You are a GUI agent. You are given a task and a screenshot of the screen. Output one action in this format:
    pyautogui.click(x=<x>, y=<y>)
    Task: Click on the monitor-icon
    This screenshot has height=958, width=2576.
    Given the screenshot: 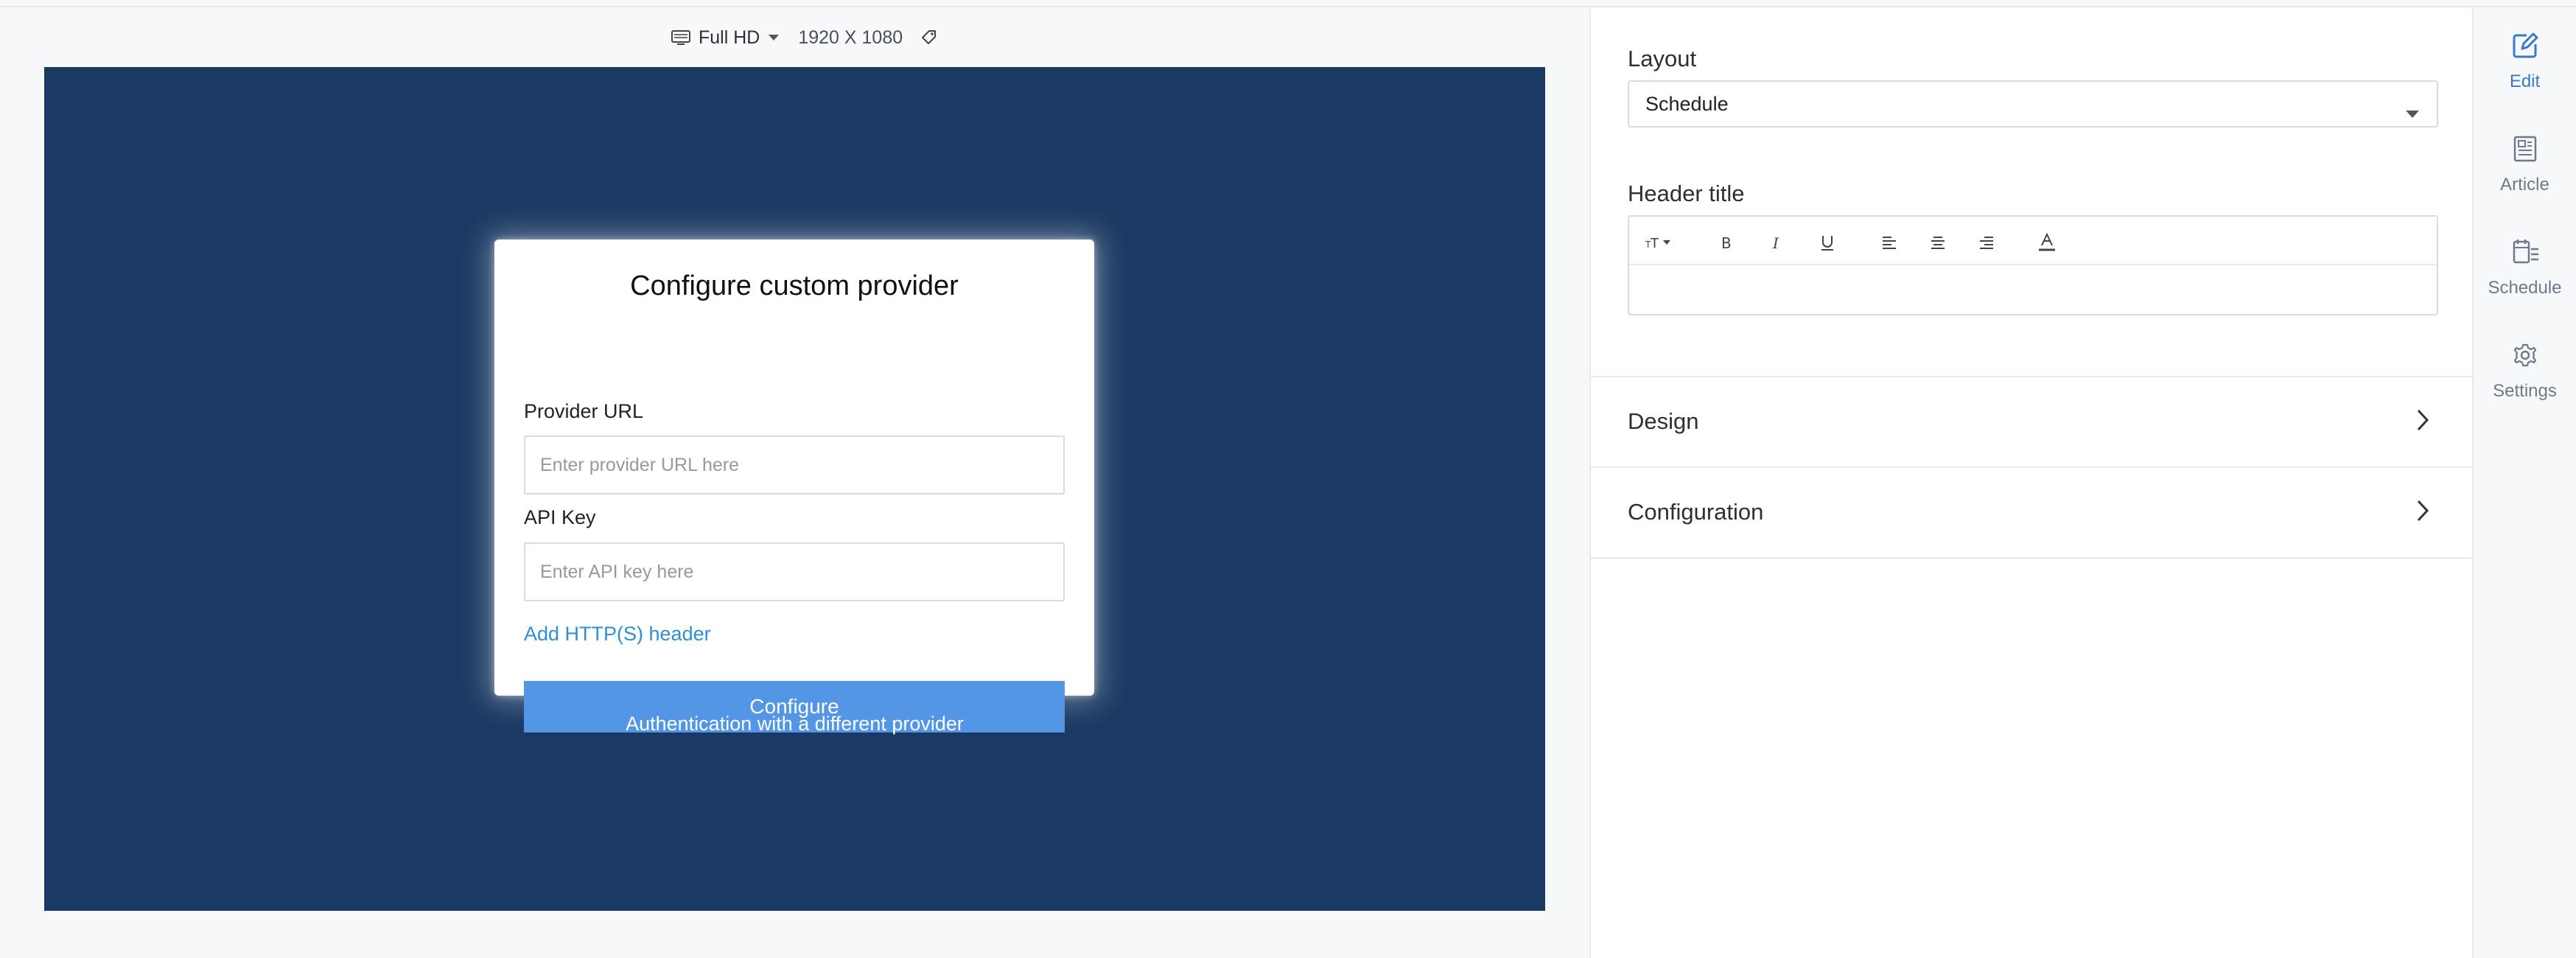 What is the action you would take?
    pyautogui.click(x=681, y=37)
    